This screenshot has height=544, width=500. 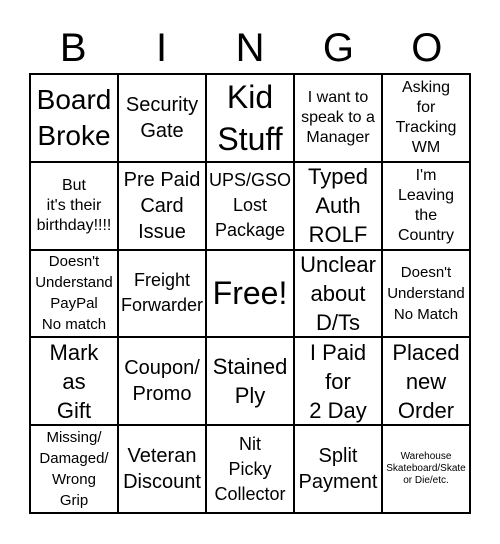 I want to click on header-letter-o: O, so click(x=427, y=48).